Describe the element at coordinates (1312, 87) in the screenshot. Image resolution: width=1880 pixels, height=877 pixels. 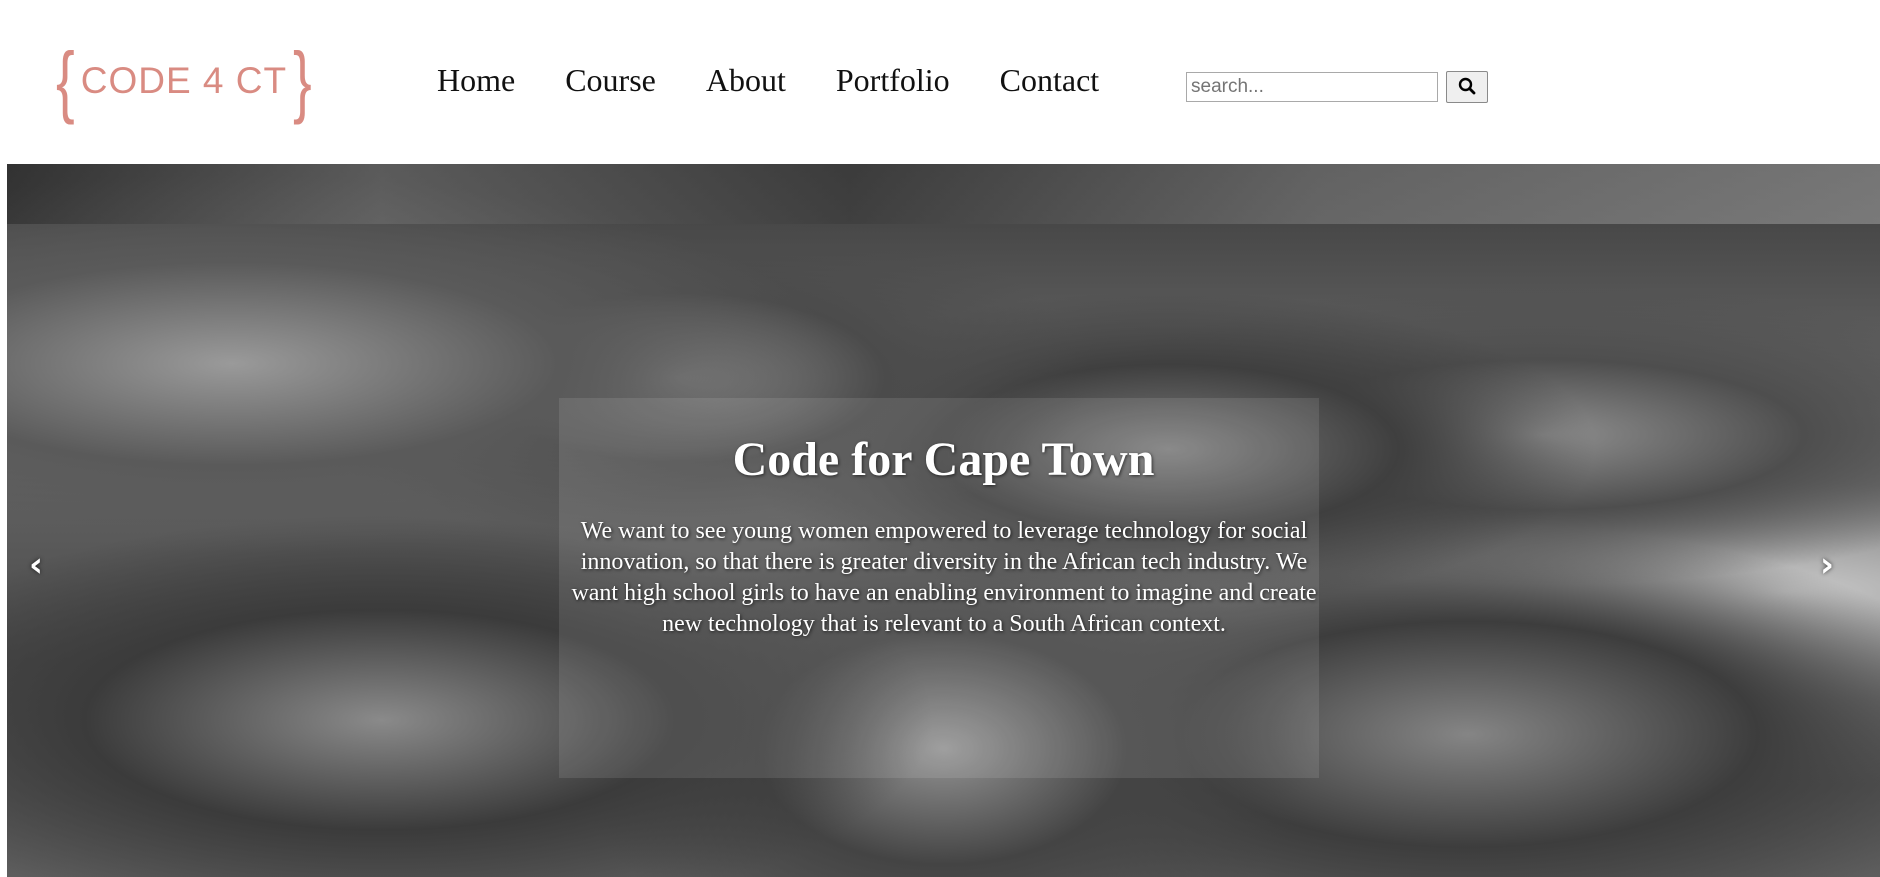
I see `search-input` at that location.